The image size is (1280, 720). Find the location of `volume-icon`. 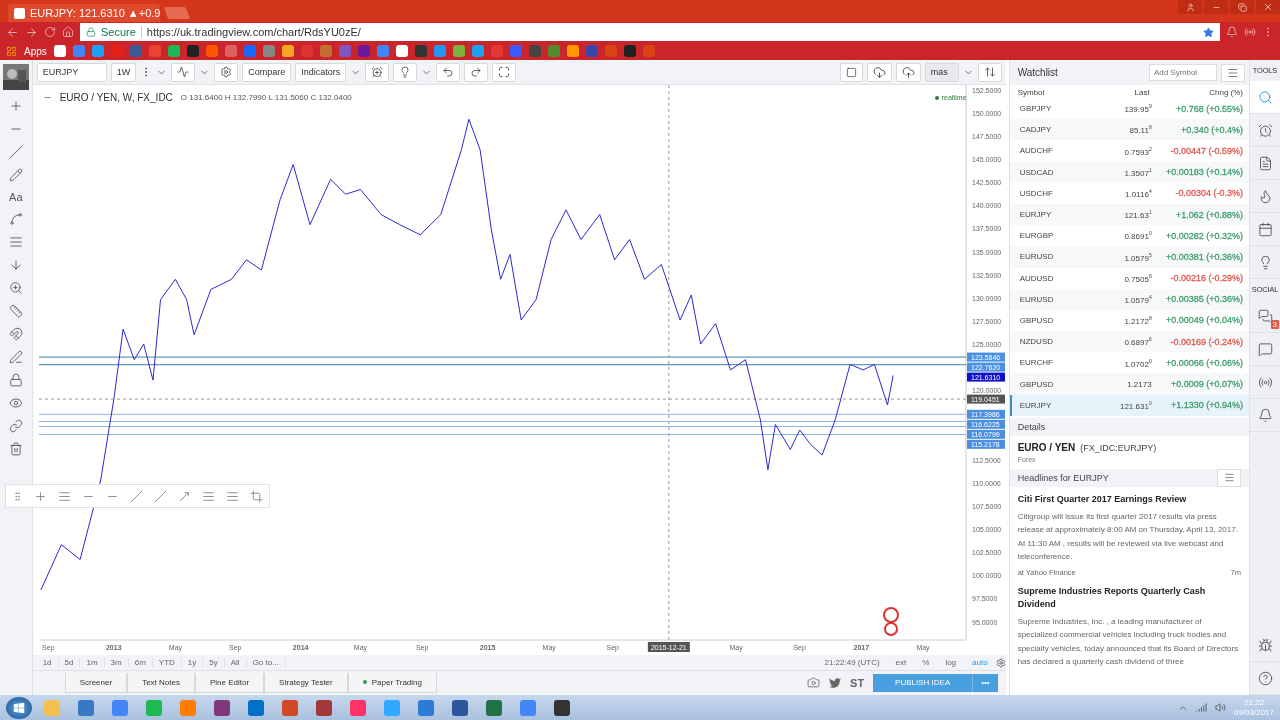

volume-icon is located at coordinates (1220, 707).